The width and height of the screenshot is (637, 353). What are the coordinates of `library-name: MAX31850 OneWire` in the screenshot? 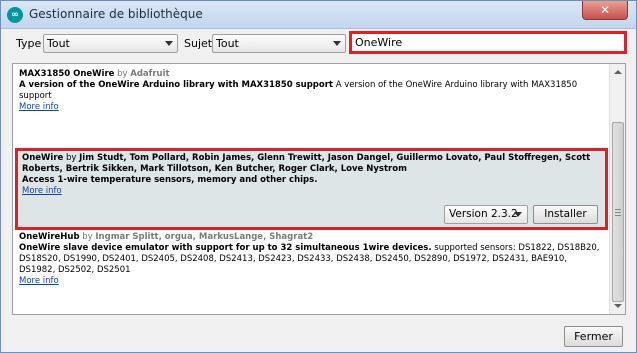 It's located at (67, 74).